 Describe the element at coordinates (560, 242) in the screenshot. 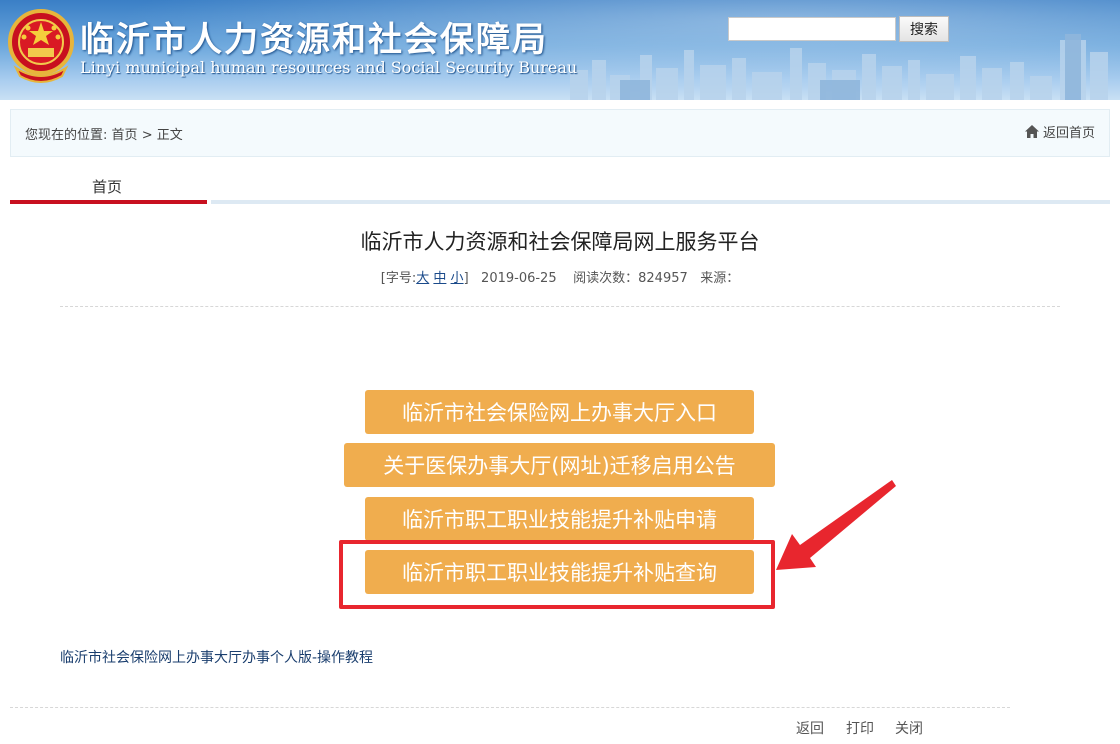

I see `article-title: 临沂市人力资源和社会保障局网上服务平台` at that location.